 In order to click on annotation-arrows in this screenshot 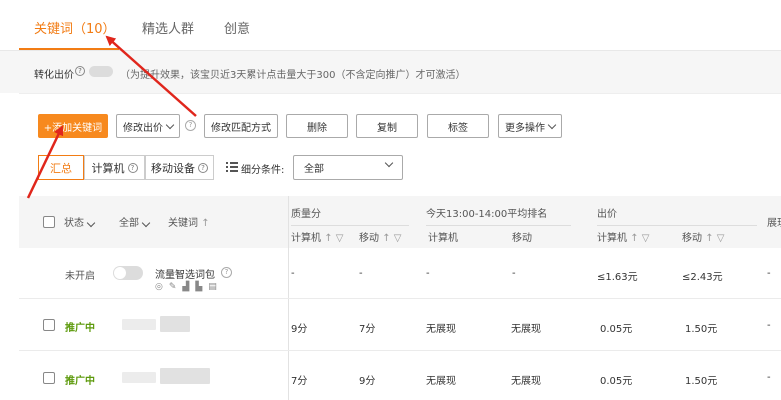, I will do `click(111, 117)`.